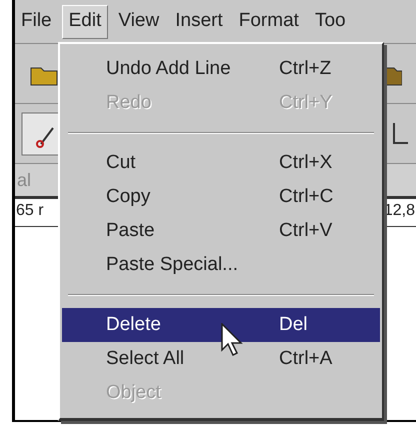 This screenshot has height=429, width=416. What do you see at coordinates (30, 211) in the screenshot?
I see `ruler-label: 65 r` at bounding box center [30, 211].